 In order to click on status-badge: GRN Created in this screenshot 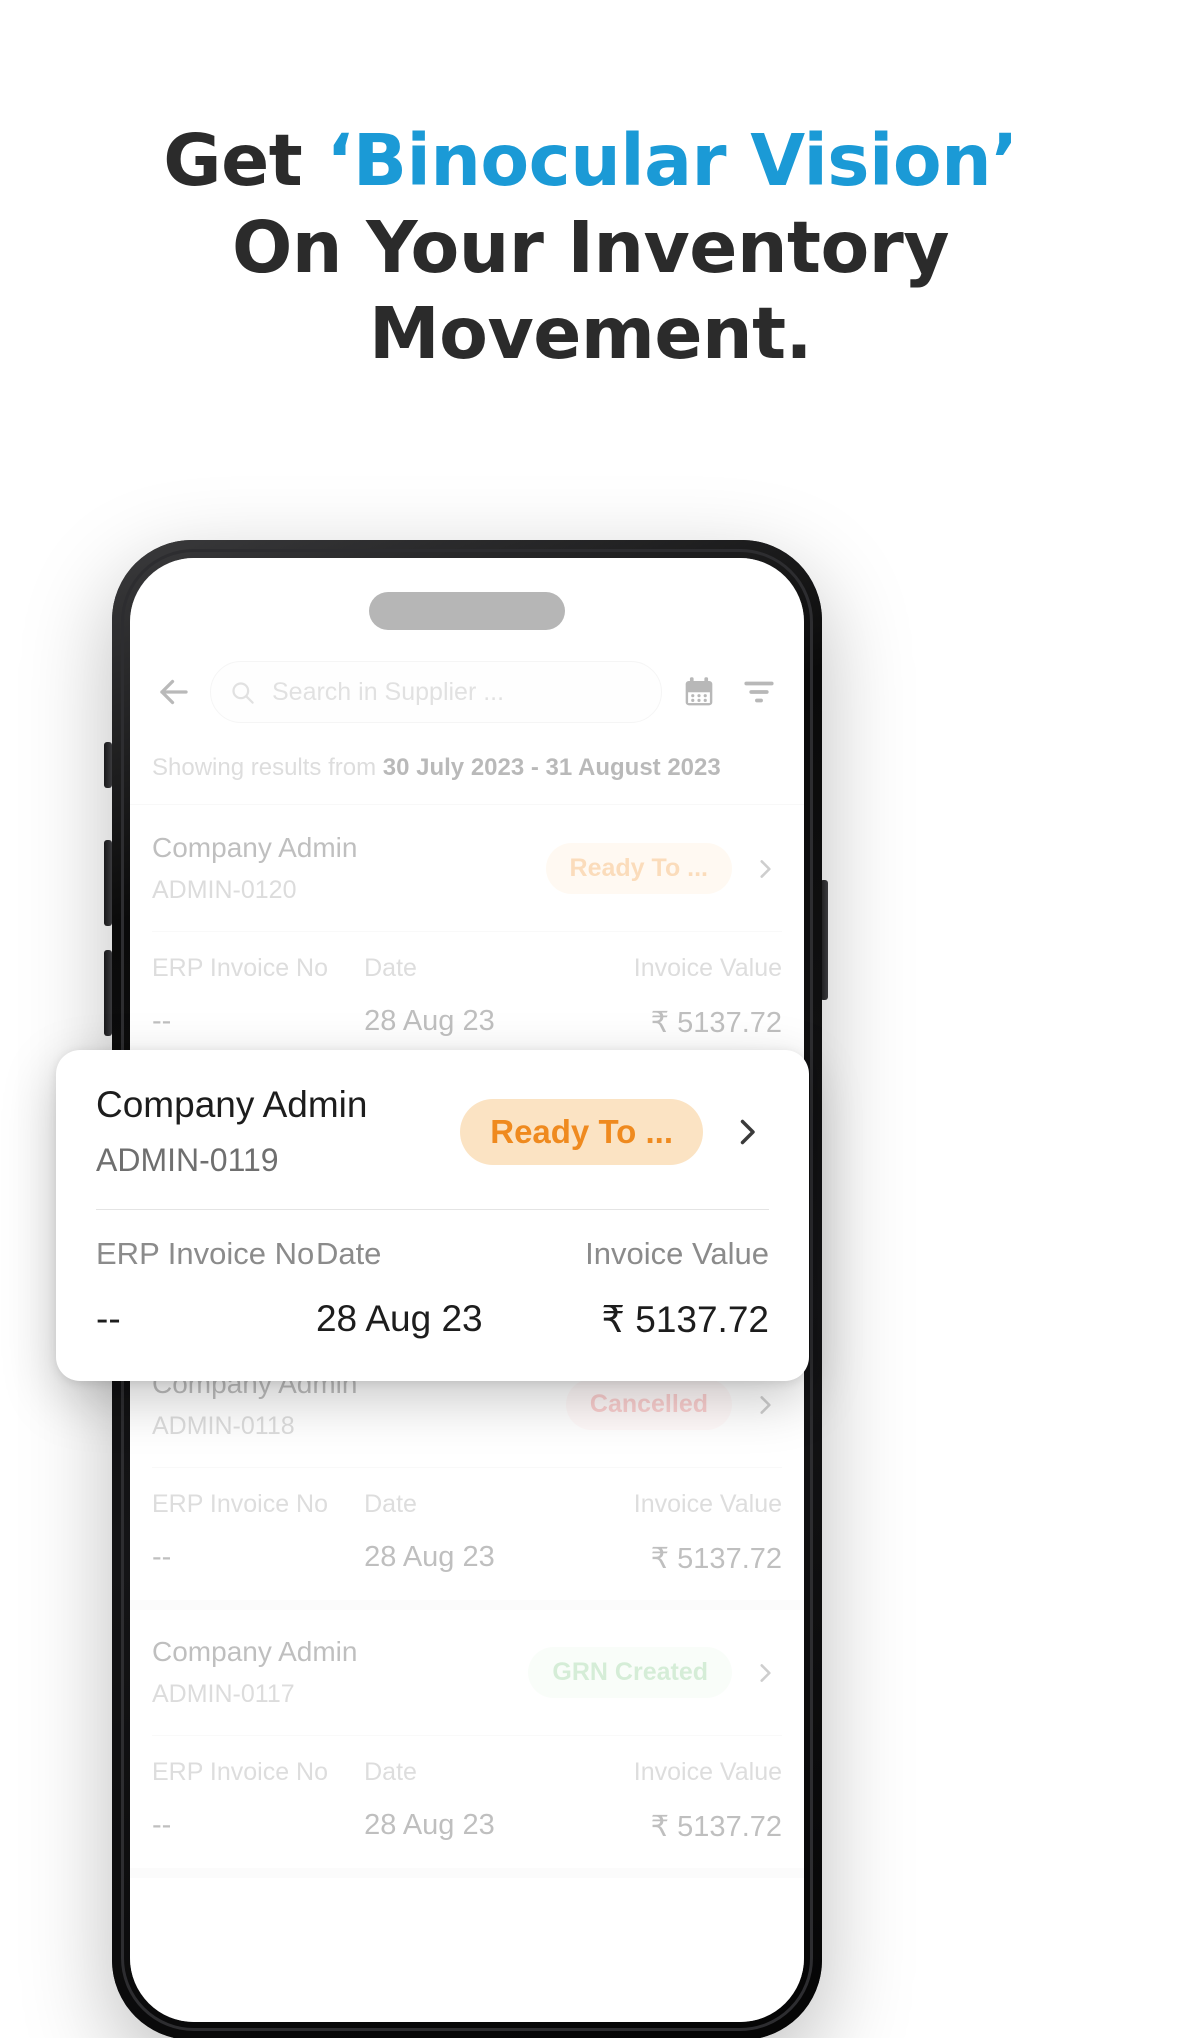, I will do `click(630, 1672)`.